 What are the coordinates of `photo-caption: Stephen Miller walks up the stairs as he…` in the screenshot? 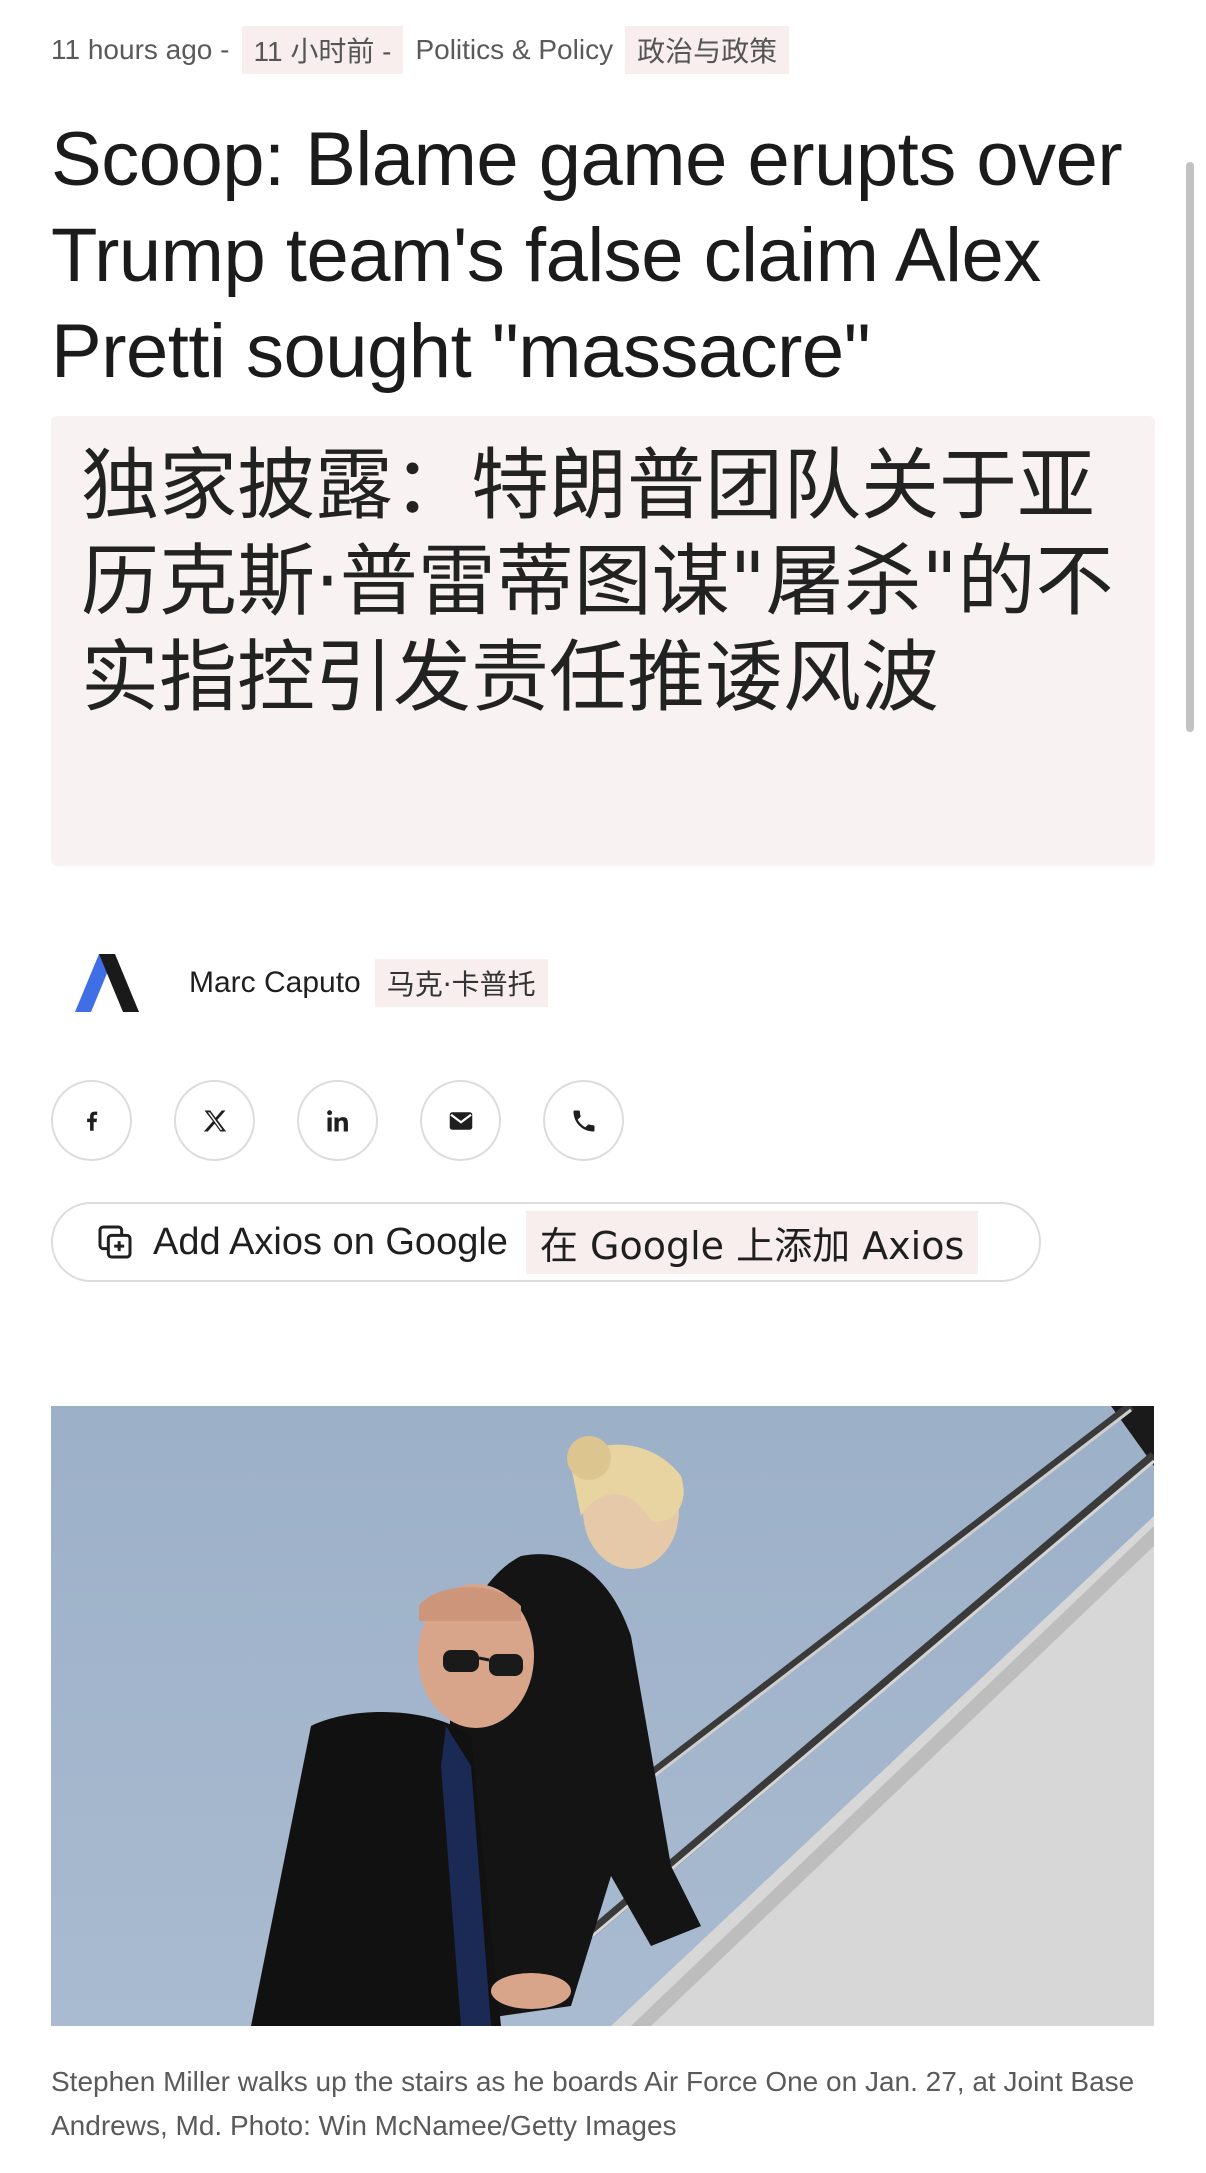 It's located at (593, 2103).